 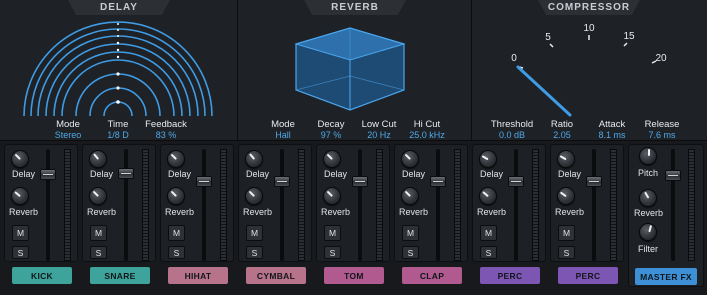 I want to click on release-param: Release 7.6 ms, so click(x=662, y=129).